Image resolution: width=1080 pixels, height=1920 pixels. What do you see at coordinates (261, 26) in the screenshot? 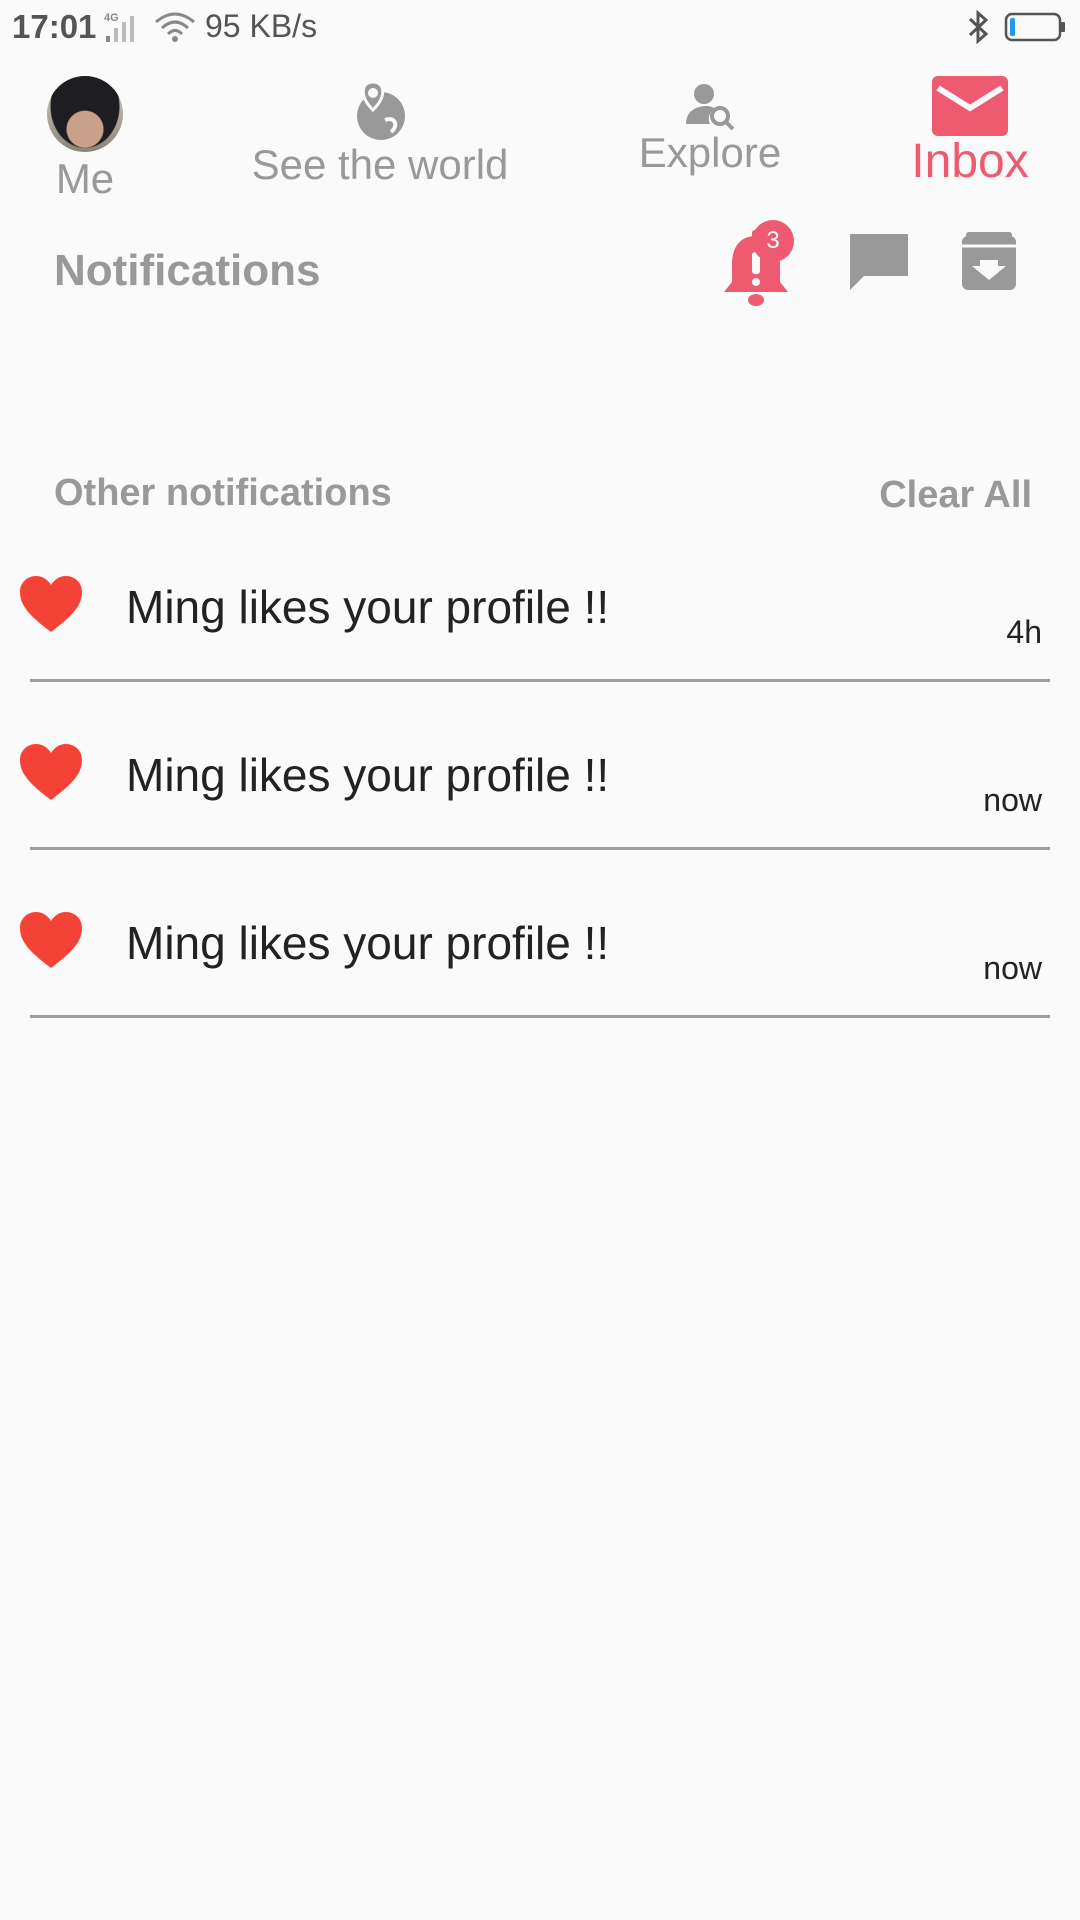
I see `network-speed: 95 KB/s` at bounding box center [261, 26].